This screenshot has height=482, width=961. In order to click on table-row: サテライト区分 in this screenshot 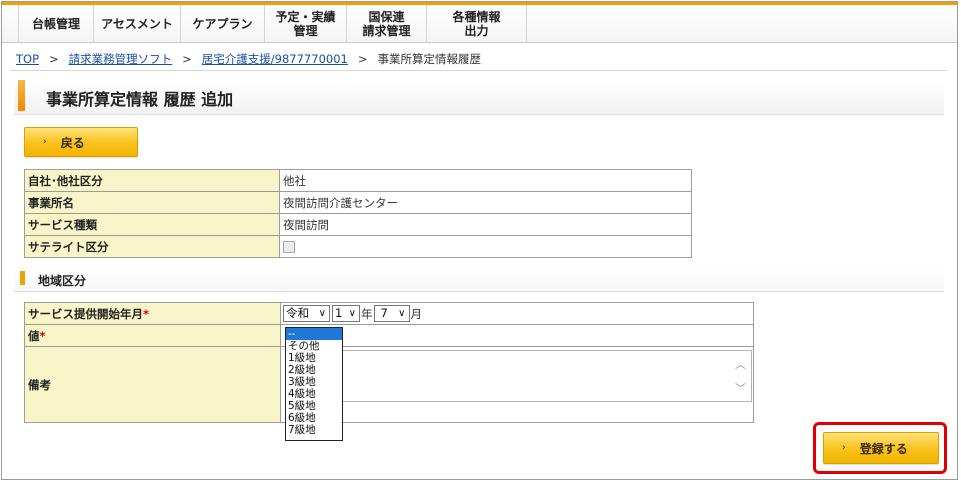, I will do `click(358, 246)`.